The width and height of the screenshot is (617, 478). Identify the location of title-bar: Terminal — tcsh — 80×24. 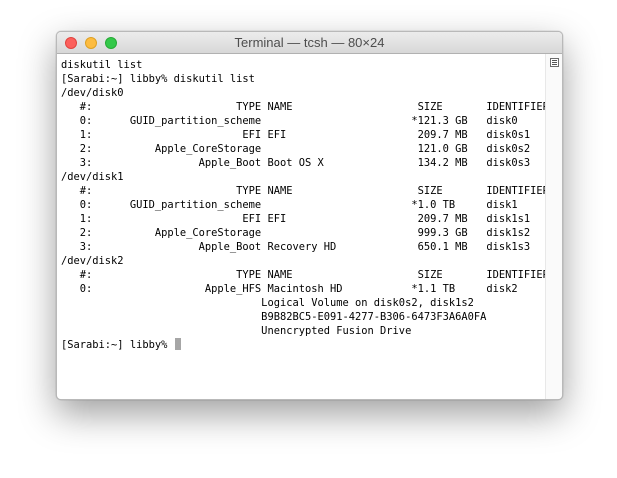
(309, 43).